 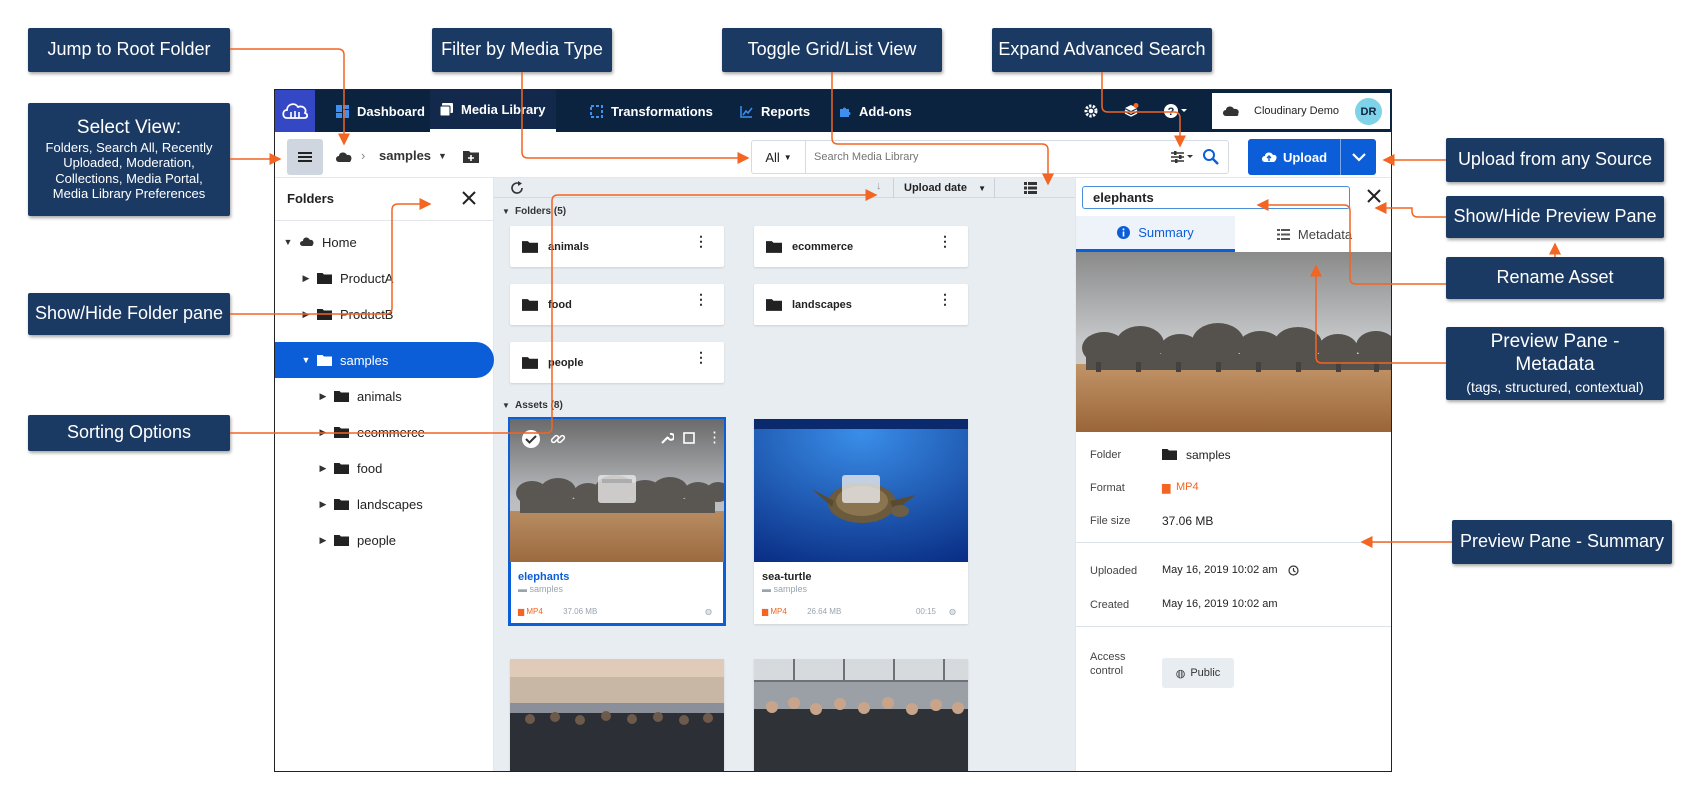 What do you see at coordinates (347, 278) in the screenshot?
I see `tree-item-producta: ▶ ProductA` at bounding box center [347, 278].